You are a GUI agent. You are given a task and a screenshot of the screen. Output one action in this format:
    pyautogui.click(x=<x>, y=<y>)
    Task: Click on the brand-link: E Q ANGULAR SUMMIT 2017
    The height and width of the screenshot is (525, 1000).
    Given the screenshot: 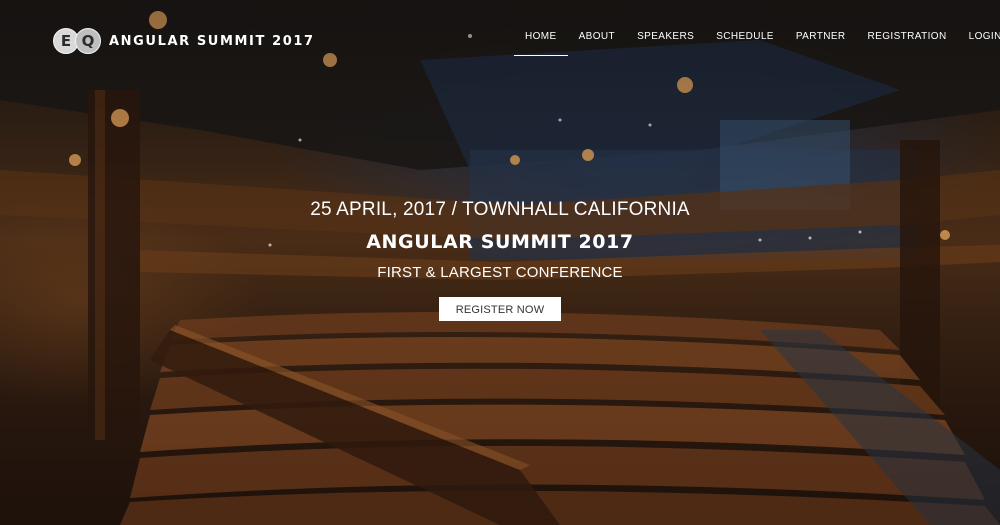 What is the action you would take?
    pyautogui.click(x=184, y=41)
    